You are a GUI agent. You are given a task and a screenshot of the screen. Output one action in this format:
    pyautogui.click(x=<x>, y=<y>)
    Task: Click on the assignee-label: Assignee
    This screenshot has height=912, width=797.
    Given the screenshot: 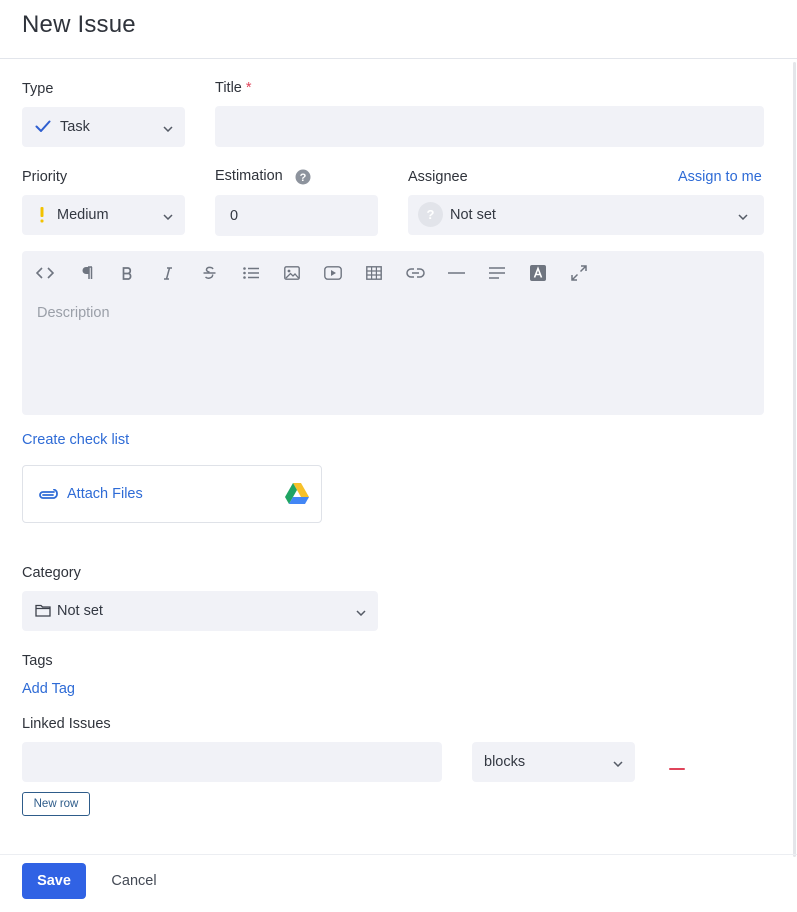 What is the action you would take?
    pyautogui.click(x=438, y=177)
    